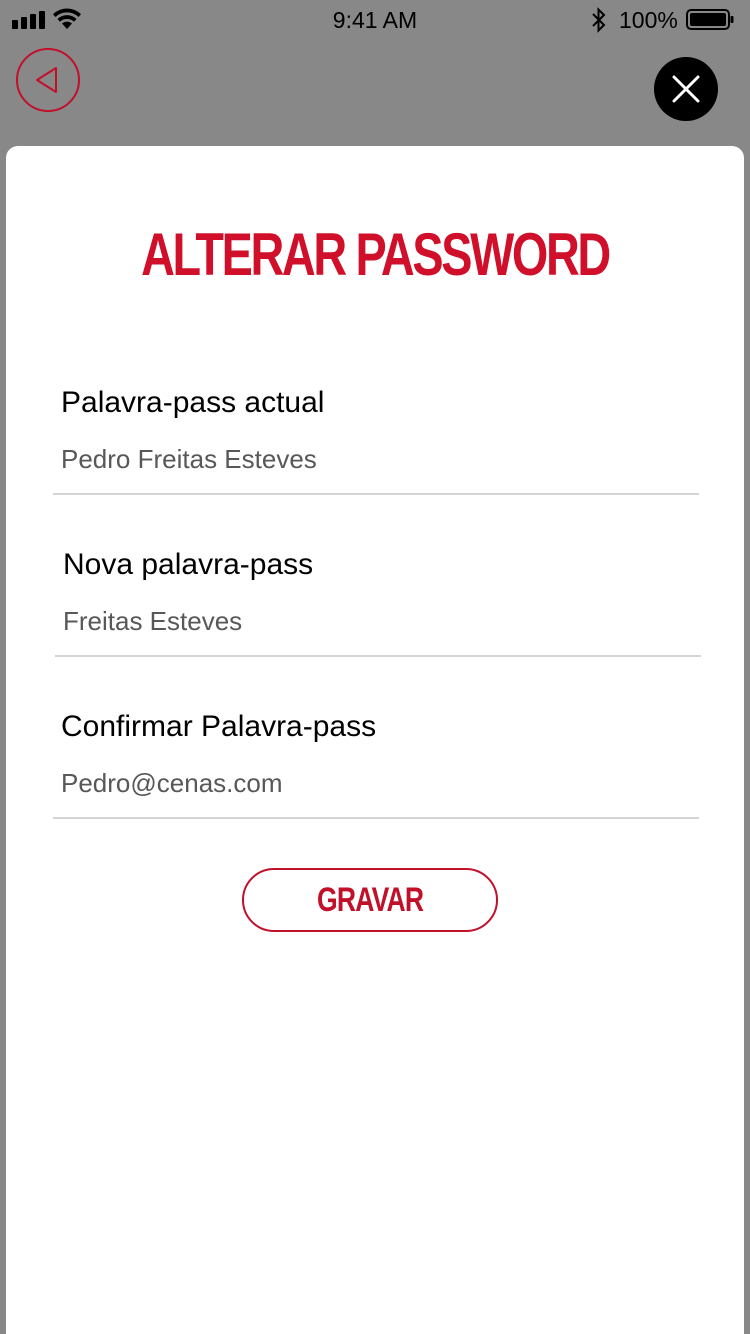 This screenshot has width=750, height=1334. What do you see at coordinates (599, 22) in the screenshot?
I see `bluetooth-icon` at bounding box center [599, 22].